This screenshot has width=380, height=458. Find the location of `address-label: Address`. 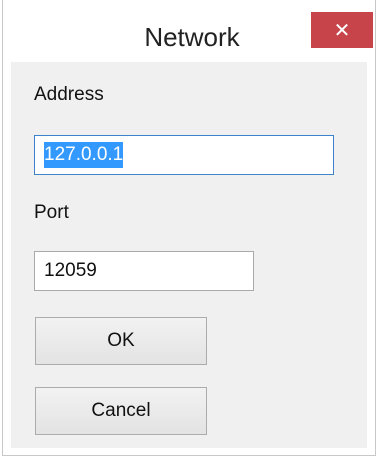

address-label: Address is located at coordinates (69, 94).